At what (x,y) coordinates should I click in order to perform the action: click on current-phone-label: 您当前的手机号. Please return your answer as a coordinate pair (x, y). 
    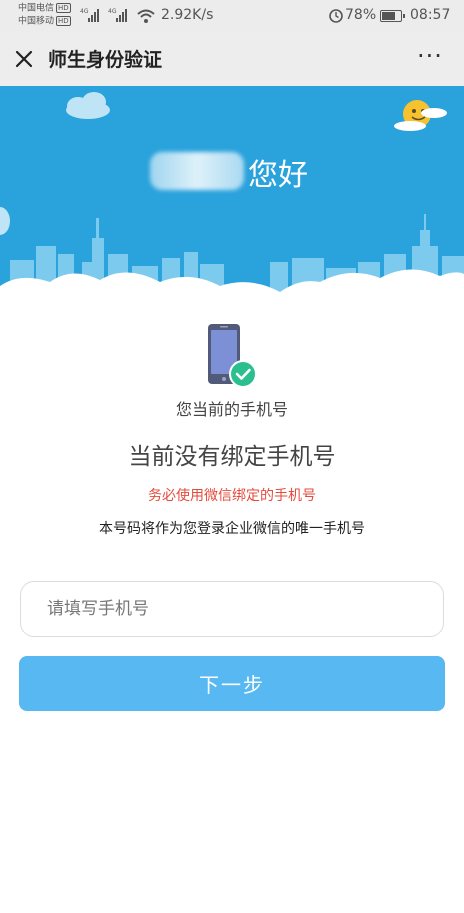
    Looking at the image, I should click on (231, 409).